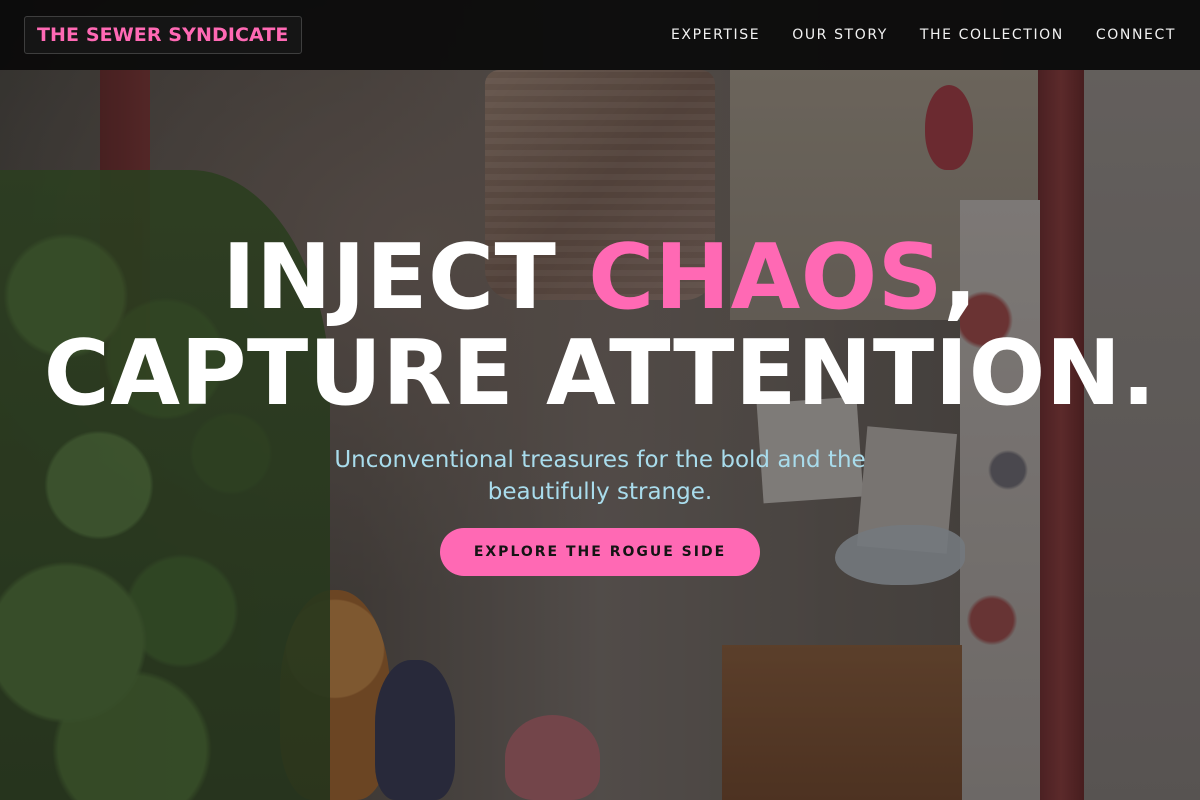 The height and width of the screenshot is (800, 1200). I want to click on headline-accent-word: CHAOS, so click(766, 277).